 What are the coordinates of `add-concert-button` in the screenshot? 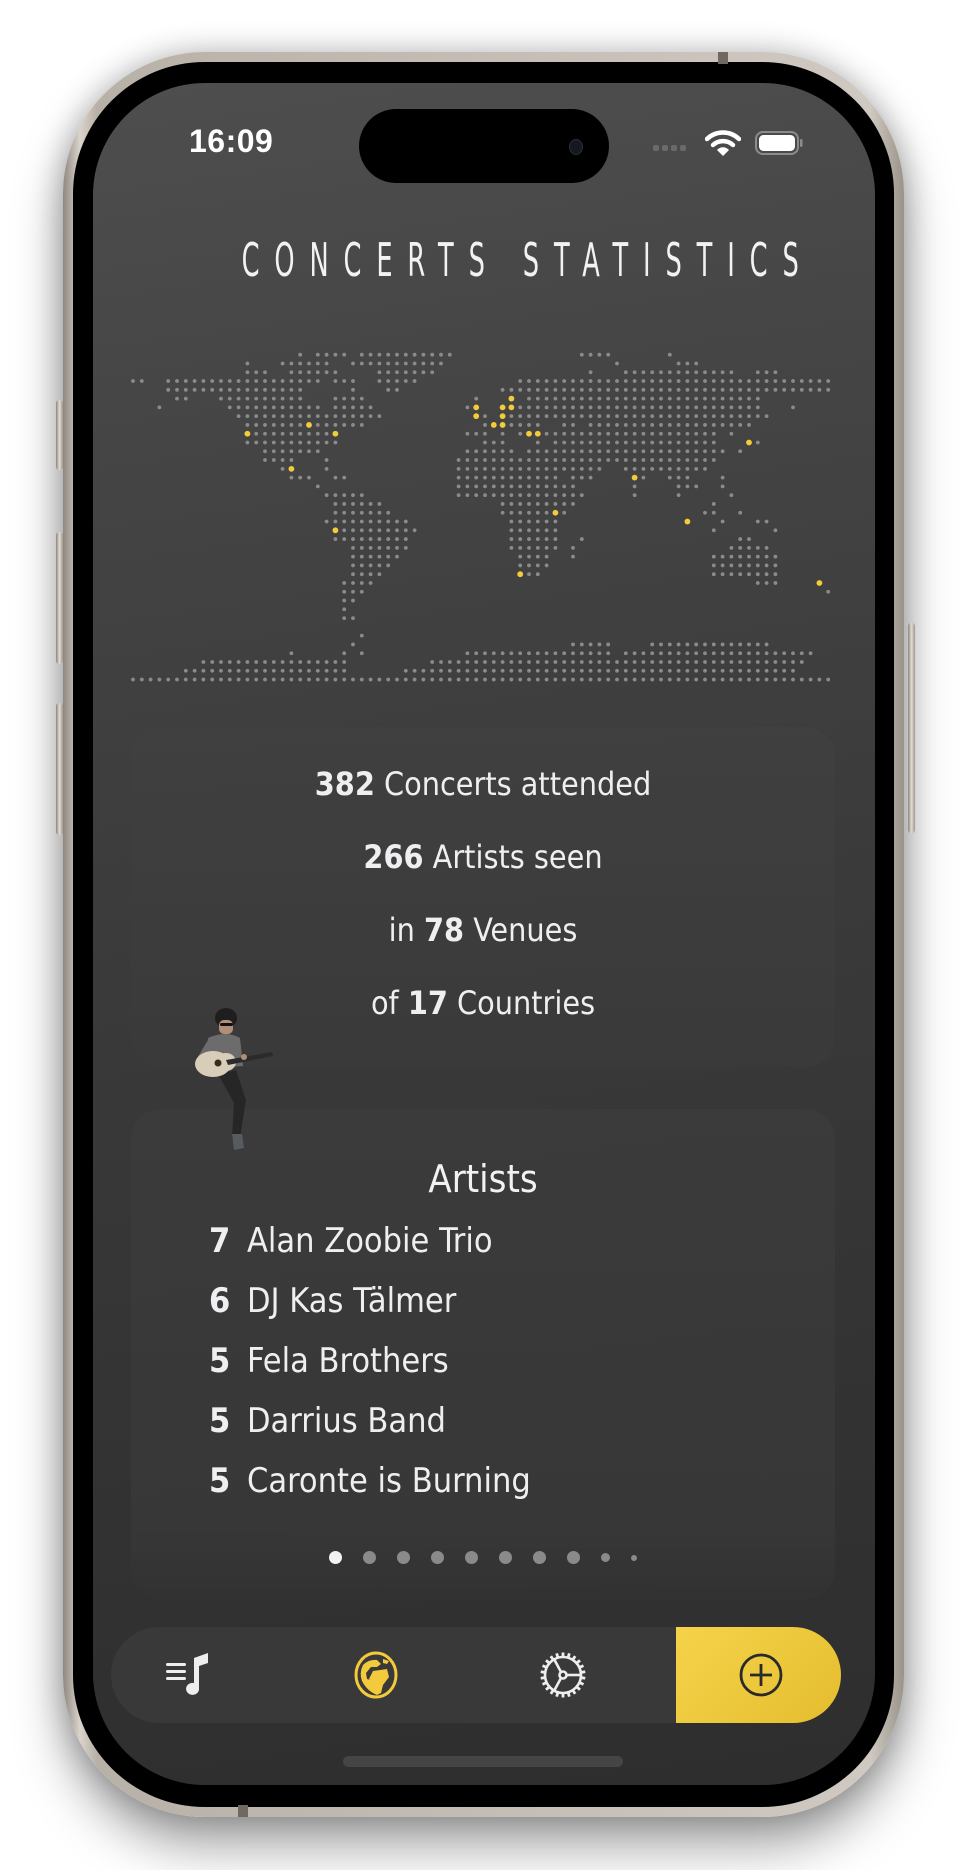 It's located at (758, 1675).